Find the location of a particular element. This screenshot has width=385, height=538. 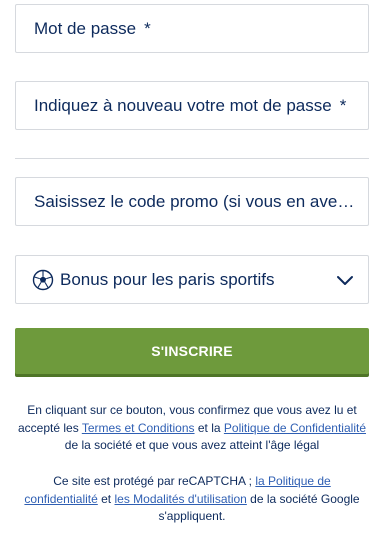

password-placeholder: Mot de passe is located at coordinates (85, 28).